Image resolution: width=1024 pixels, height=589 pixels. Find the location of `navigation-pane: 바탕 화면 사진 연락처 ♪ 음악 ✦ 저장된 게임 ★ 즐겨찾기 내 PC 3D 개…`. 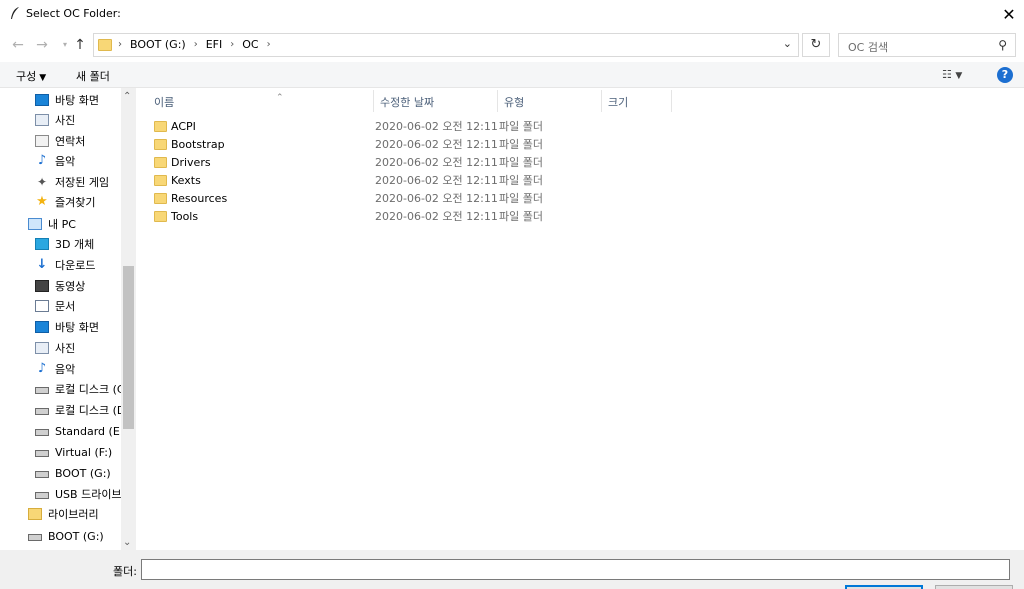

navigation-pane: 바탕 화면 사진 연락처 ♪ 음악 ✦ 저장된 게임 ★ 즐겨찾기 내 PC 3D 개… is located at coordinates (68, 319).